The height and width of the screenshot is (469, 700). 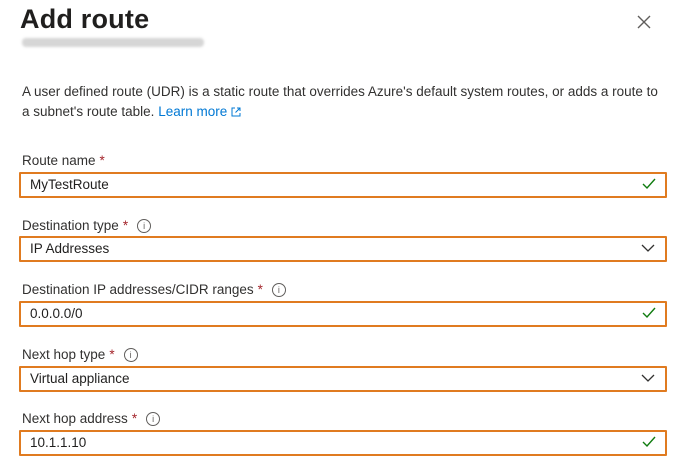 What do you see at coordinates (343, 249) in the screenshot?
I see `destination-type-select: IP Addresses` at bounding box center [343, 249].